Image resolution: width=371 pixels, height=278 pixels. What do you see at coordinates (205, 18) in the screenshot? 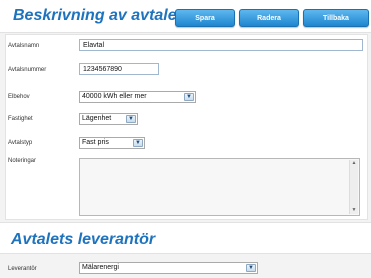
I see `save-button: Spara` at bounding box center [205, 18].